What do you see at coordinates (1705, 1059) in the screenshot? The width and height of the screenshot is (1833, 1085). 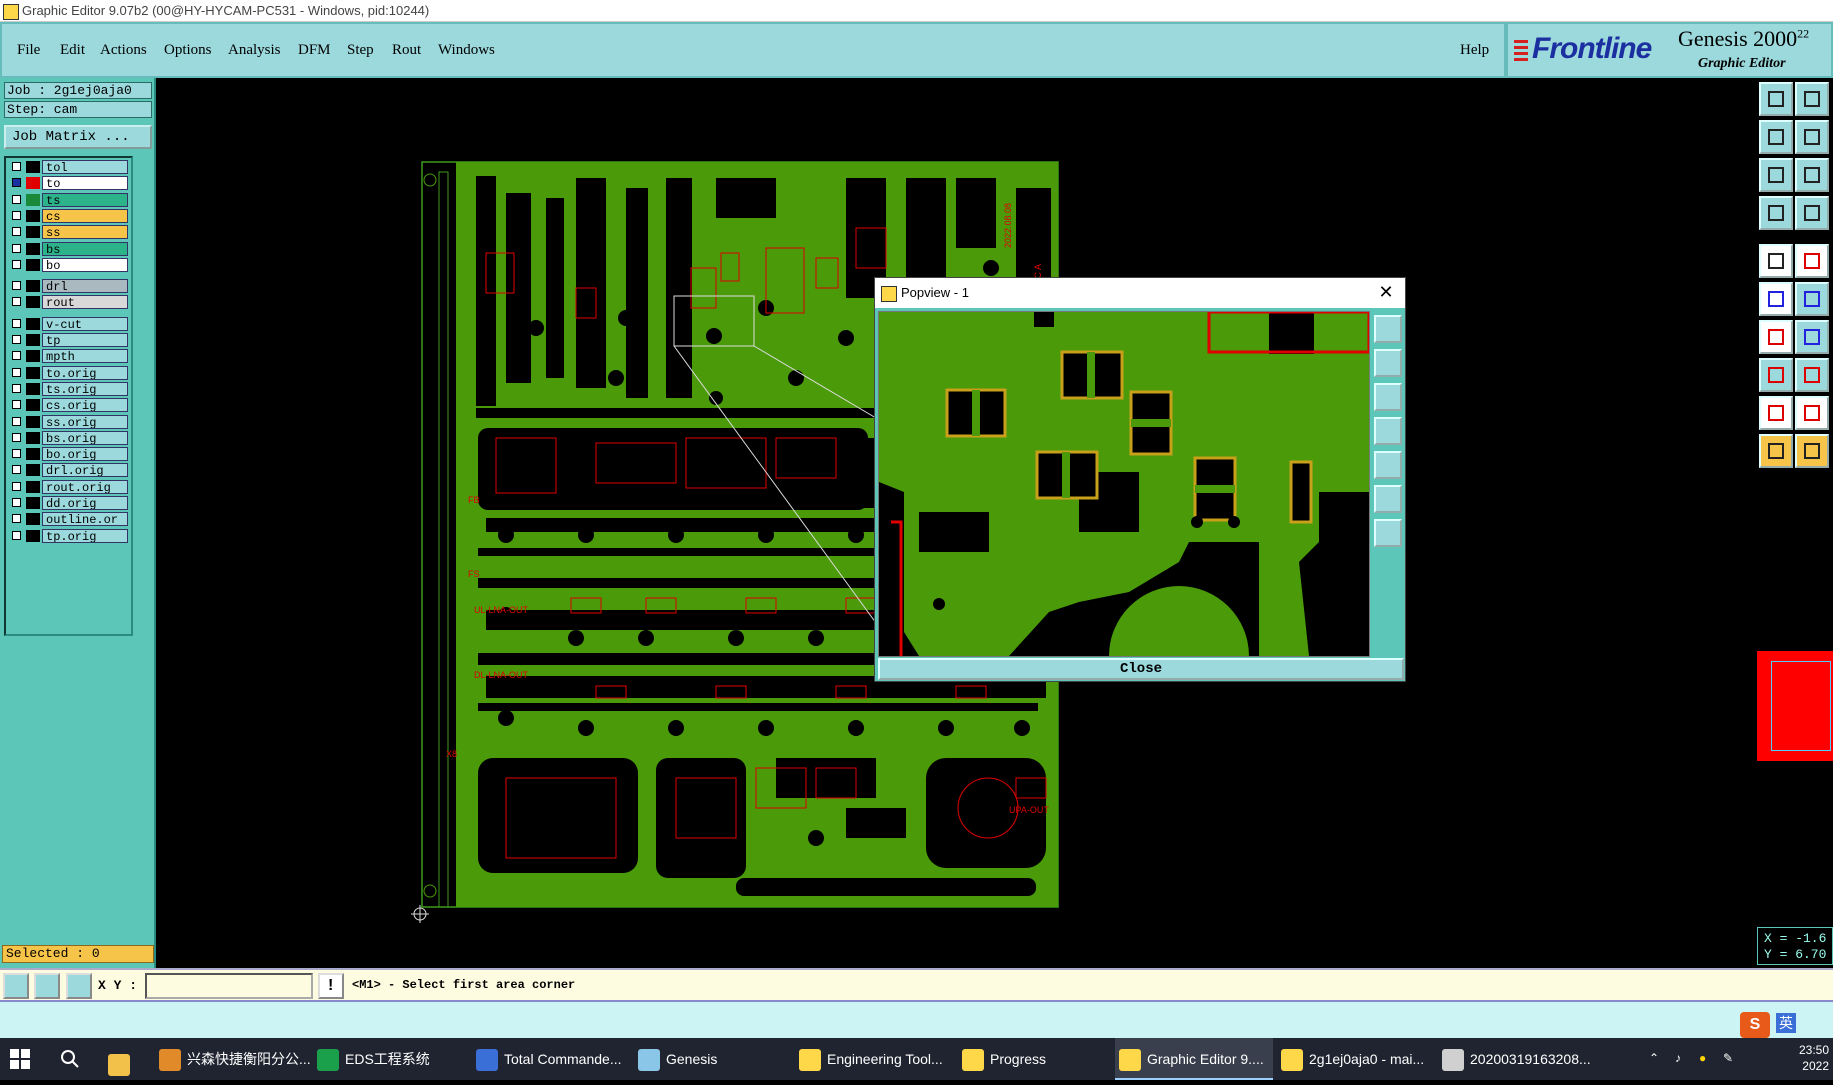 I see `system-tray: ⌃ ♪ ● ✎` at bounding box center [1705, 1059].